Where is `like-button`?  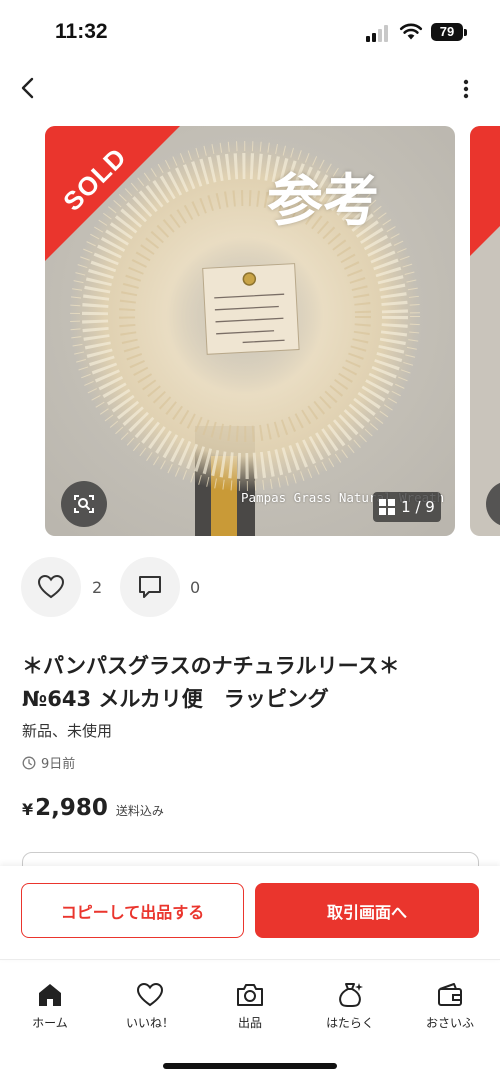 like-button is located at coordinates (51, 587).